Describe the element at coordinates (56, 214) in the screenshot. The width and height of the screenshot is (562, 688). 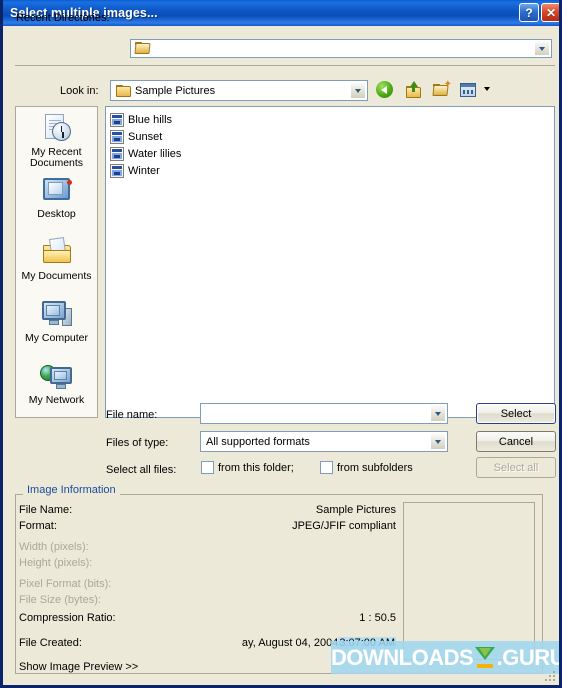
I see `place-label: Desktop` at that location.